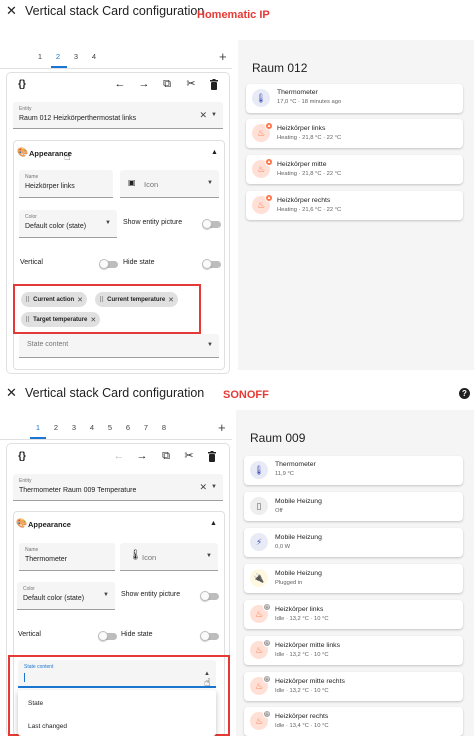 The width and height of the screenshot is (474, 736). Describe the element at coordinates (353, 578) in the screenshot. I see `tile-card: 🔌 Mobile Heizung Plugged in` at that location.